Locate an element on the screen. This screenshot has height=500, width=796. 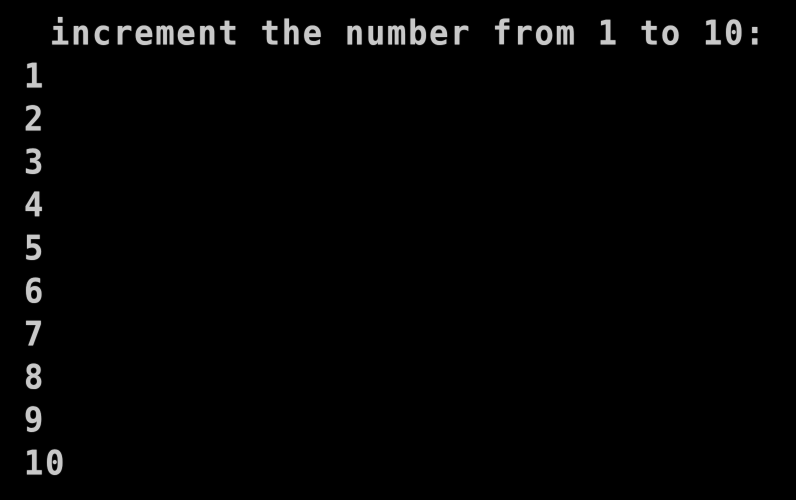
output-line: 6 is located at coordinates (35, 291).